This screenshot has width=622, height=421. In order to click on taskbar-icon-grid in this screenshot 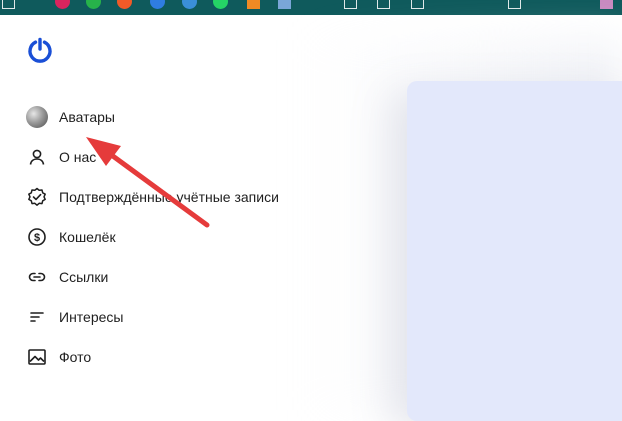, I will do `click(8, 4)`.